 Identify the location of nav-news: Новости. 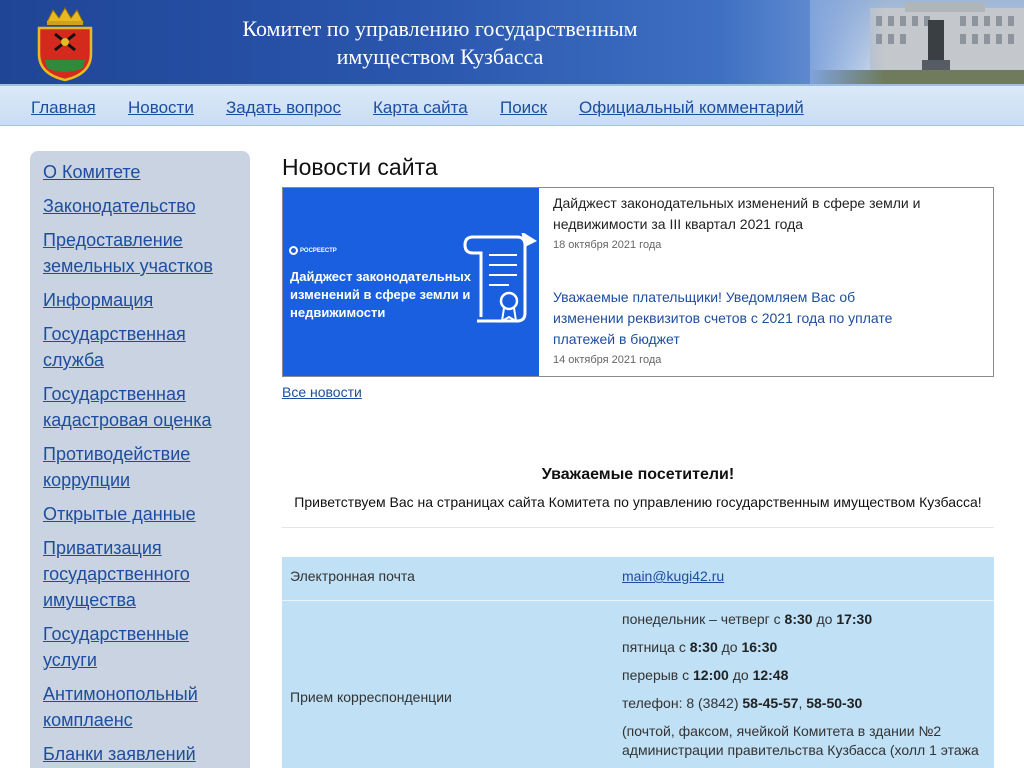
(161, 108).